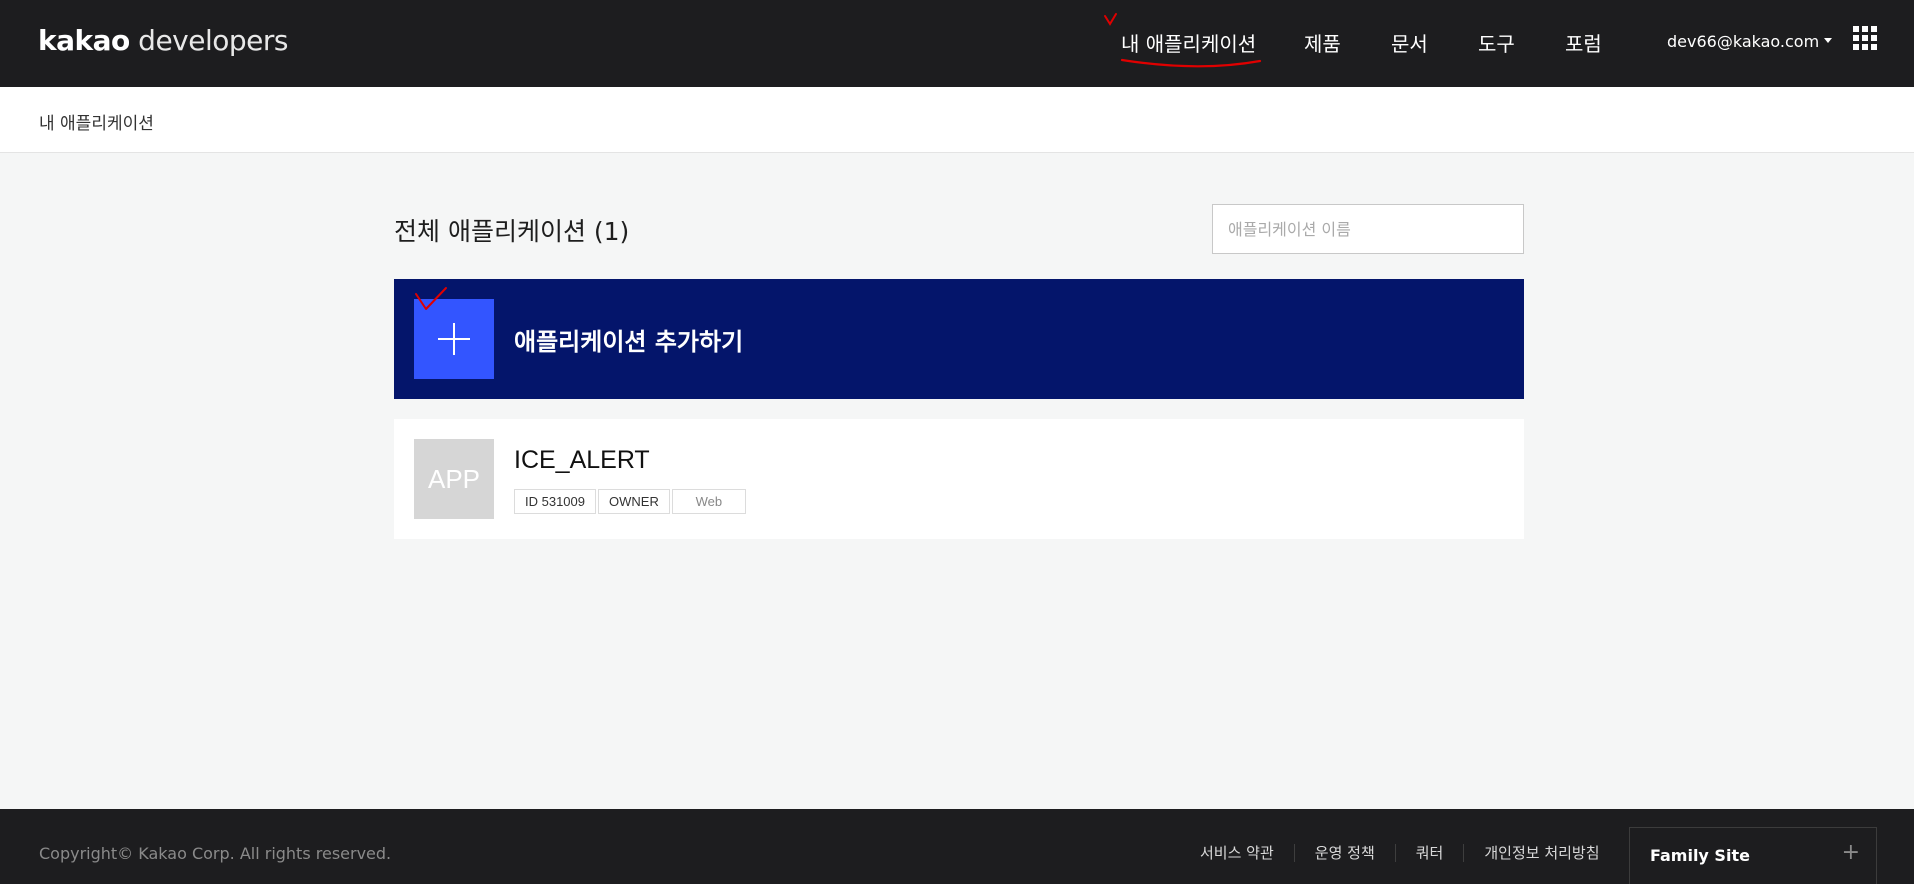 This screenshot has width=1914, height=884. Describe the element at coordinates (84, 40) in the screenshot. I see `logo-kakao: kakao` at that location.